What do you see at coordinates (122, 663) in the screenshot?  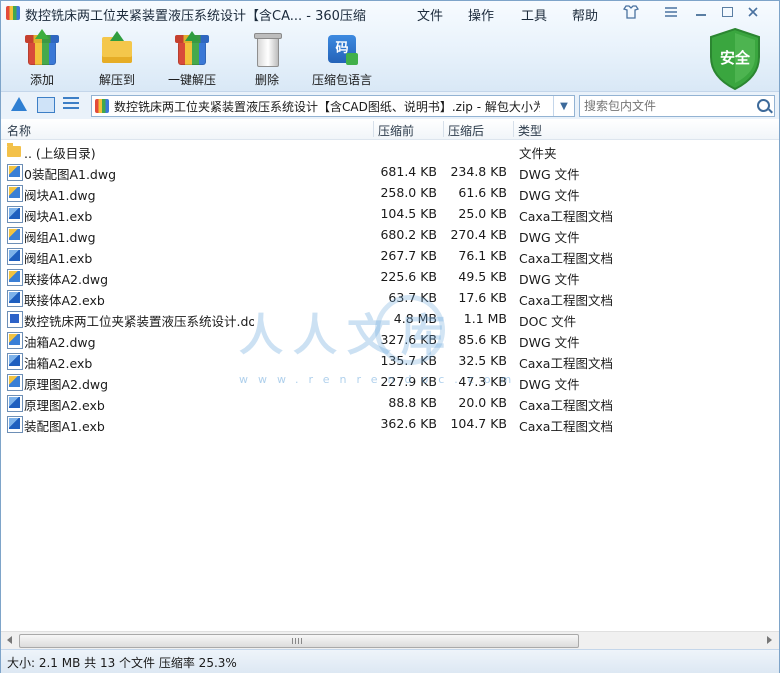 I see `status-text: 大小: 2.1 MB 共 13 个文件 压缩率 25.3%` at bounding box center [122, 663].